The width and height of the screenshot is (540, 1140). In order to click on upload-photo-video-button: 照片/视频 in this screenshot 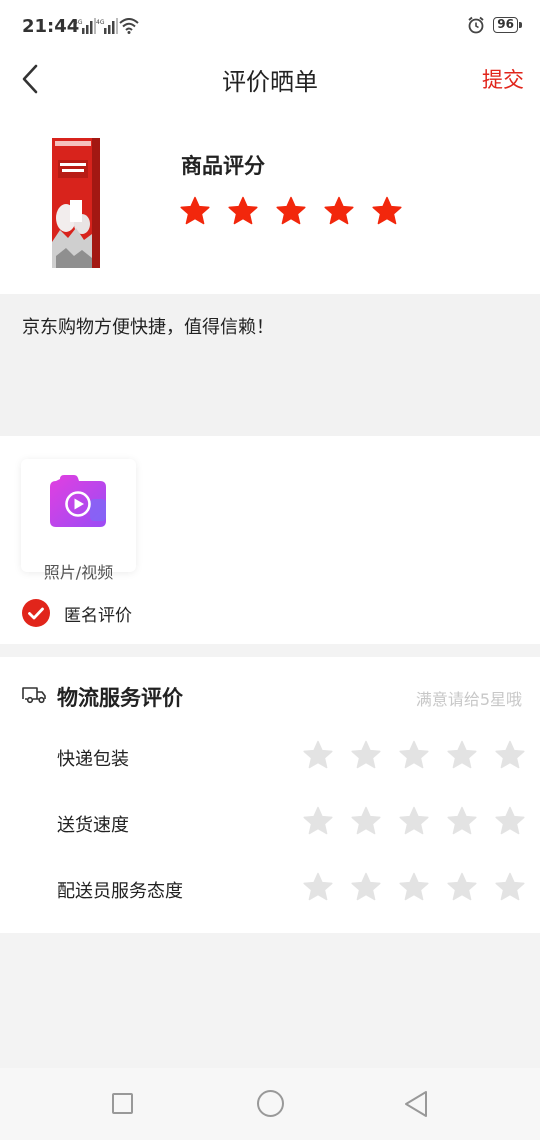, I will do `click(78, 520)`.